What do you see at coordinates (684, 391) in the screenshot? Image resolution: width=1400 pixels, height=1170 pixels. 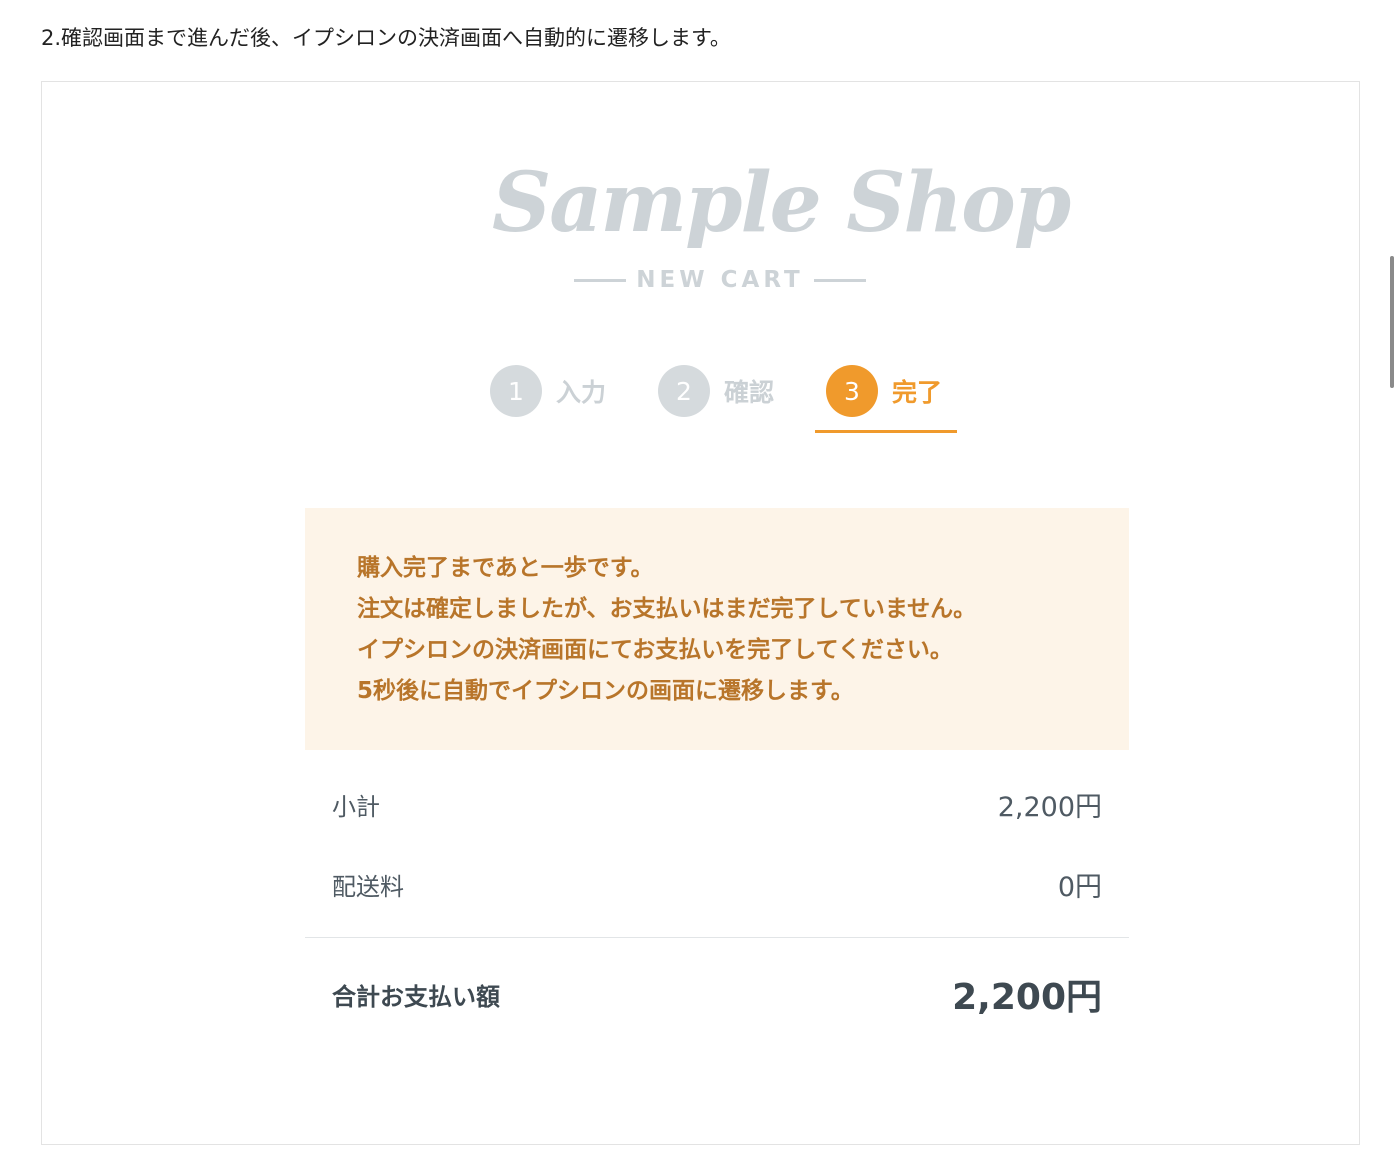 I see `step-number-2: 2` at bounding box center [684, 391].